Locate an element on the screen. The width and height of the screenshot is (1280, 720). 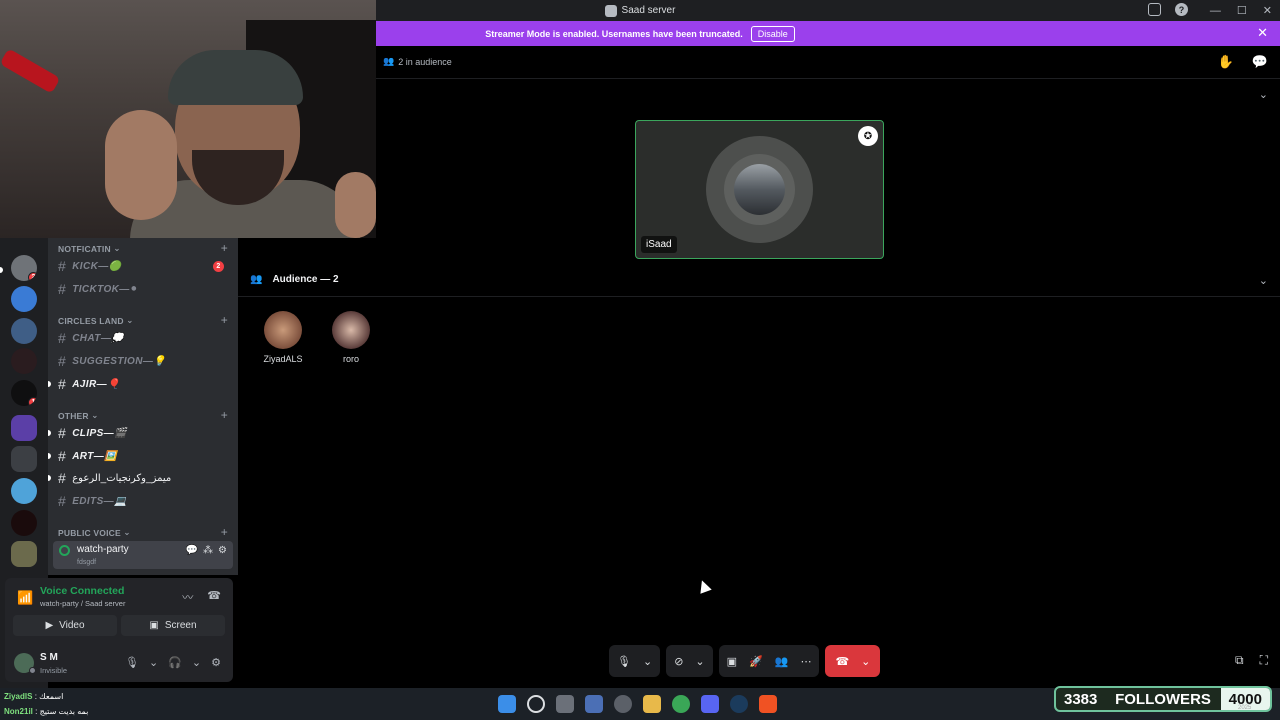
mic-control-group: 🎙 ⌄ is located at coordinates (635, 661).